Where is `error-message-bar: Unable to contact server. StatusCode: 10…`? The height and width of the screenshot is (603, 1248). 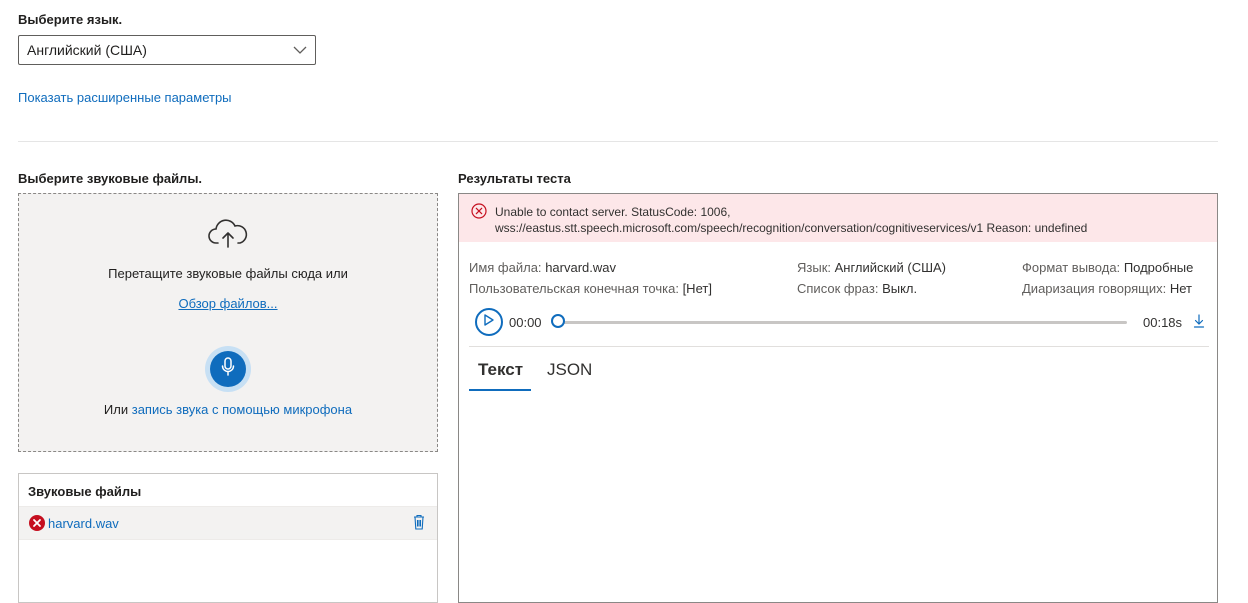
error-message-bar: Unable to contact server. StatusCode: 10… is located at coordinates (838, 218).